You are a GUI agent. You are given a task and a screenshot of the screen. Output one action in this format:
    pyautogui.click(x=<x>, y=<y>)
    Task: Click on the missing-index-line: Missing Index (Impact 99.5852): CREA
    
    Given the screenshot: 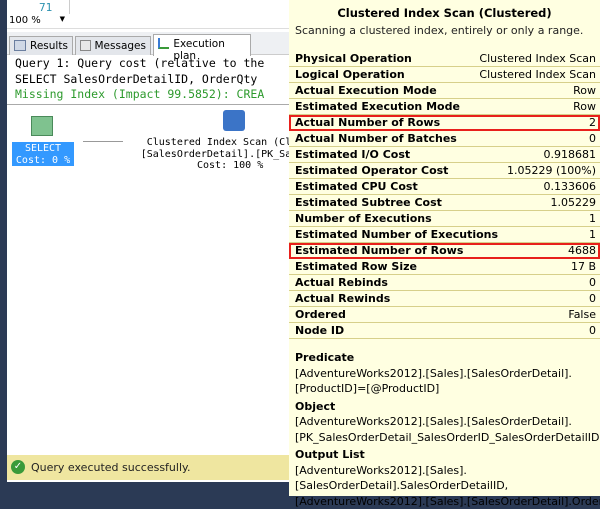 What is the action you would take?
    pyautogui.click(x=152, y=95)
    